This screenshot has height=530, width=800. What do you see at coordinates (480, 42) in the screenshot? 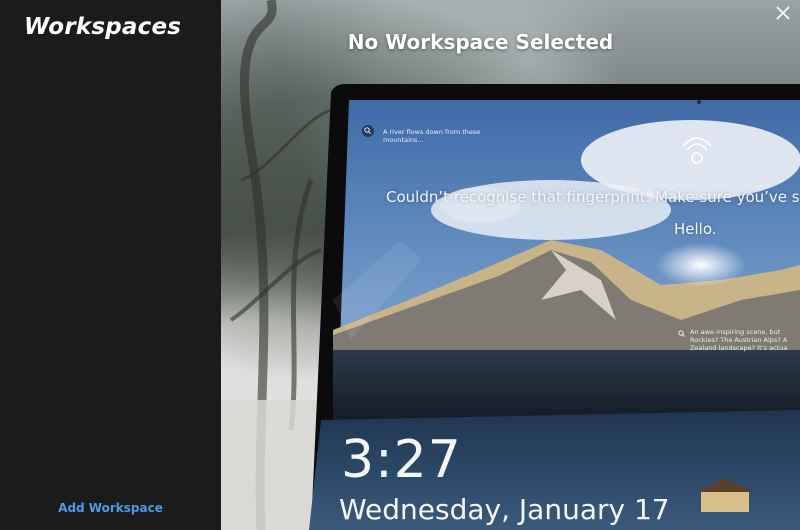
I see `no-workspace-title: No Workspace Selected` at bounding box center [480, 42].